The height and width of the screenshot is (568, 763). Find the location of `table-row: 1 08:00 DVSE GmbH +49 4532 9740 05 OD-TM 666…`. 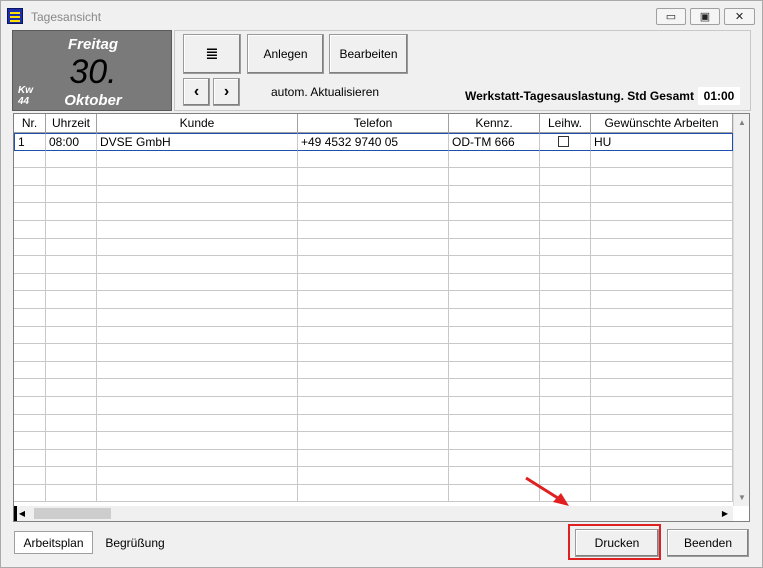

table-row: 1 08:00 DVSE GmbH +49 4532 9740 05 OD-TM 666… is located at coordinates (373, 142).